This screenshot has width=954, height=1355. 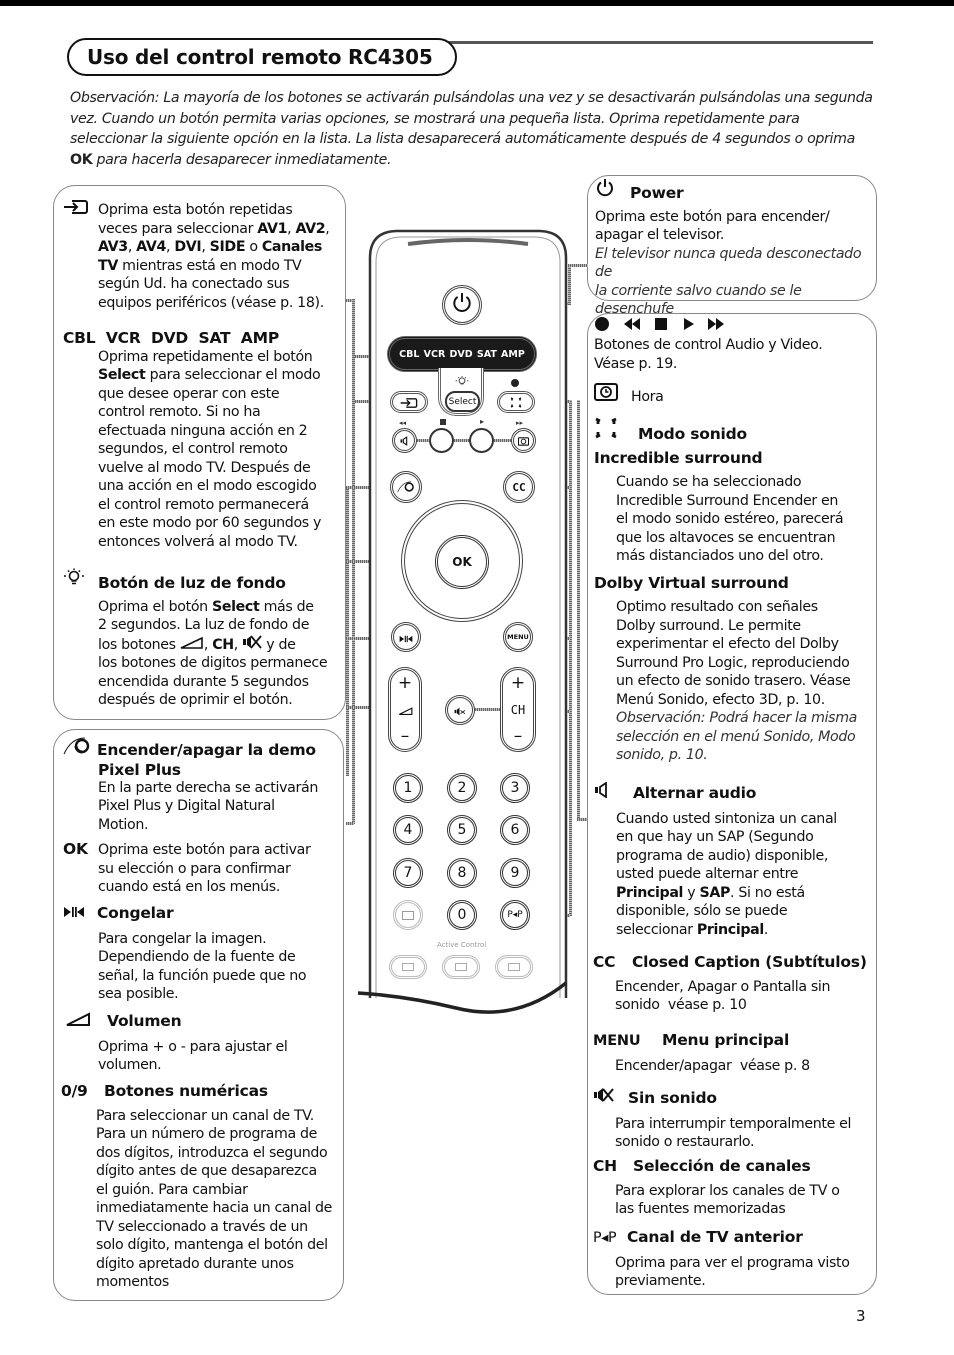 What do you see at coordinates (659, 42) in the screenshot?
I see `title-rule` at bounding box center [659, 42].